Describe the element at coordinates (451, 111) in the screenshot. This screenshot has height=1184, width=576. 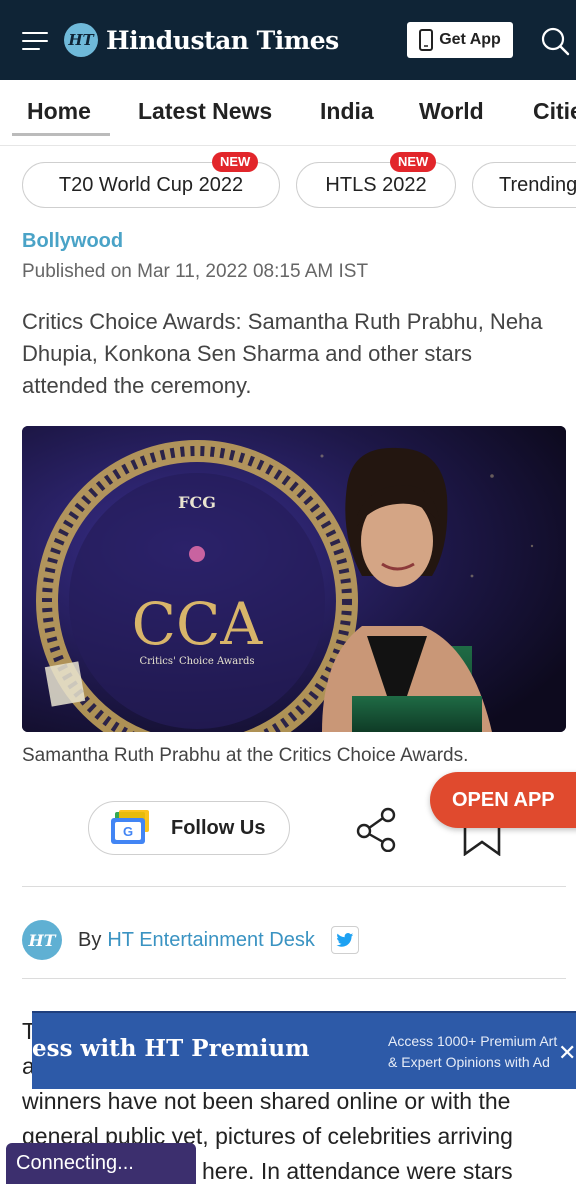
I see `nav-item-world: World` at that location.